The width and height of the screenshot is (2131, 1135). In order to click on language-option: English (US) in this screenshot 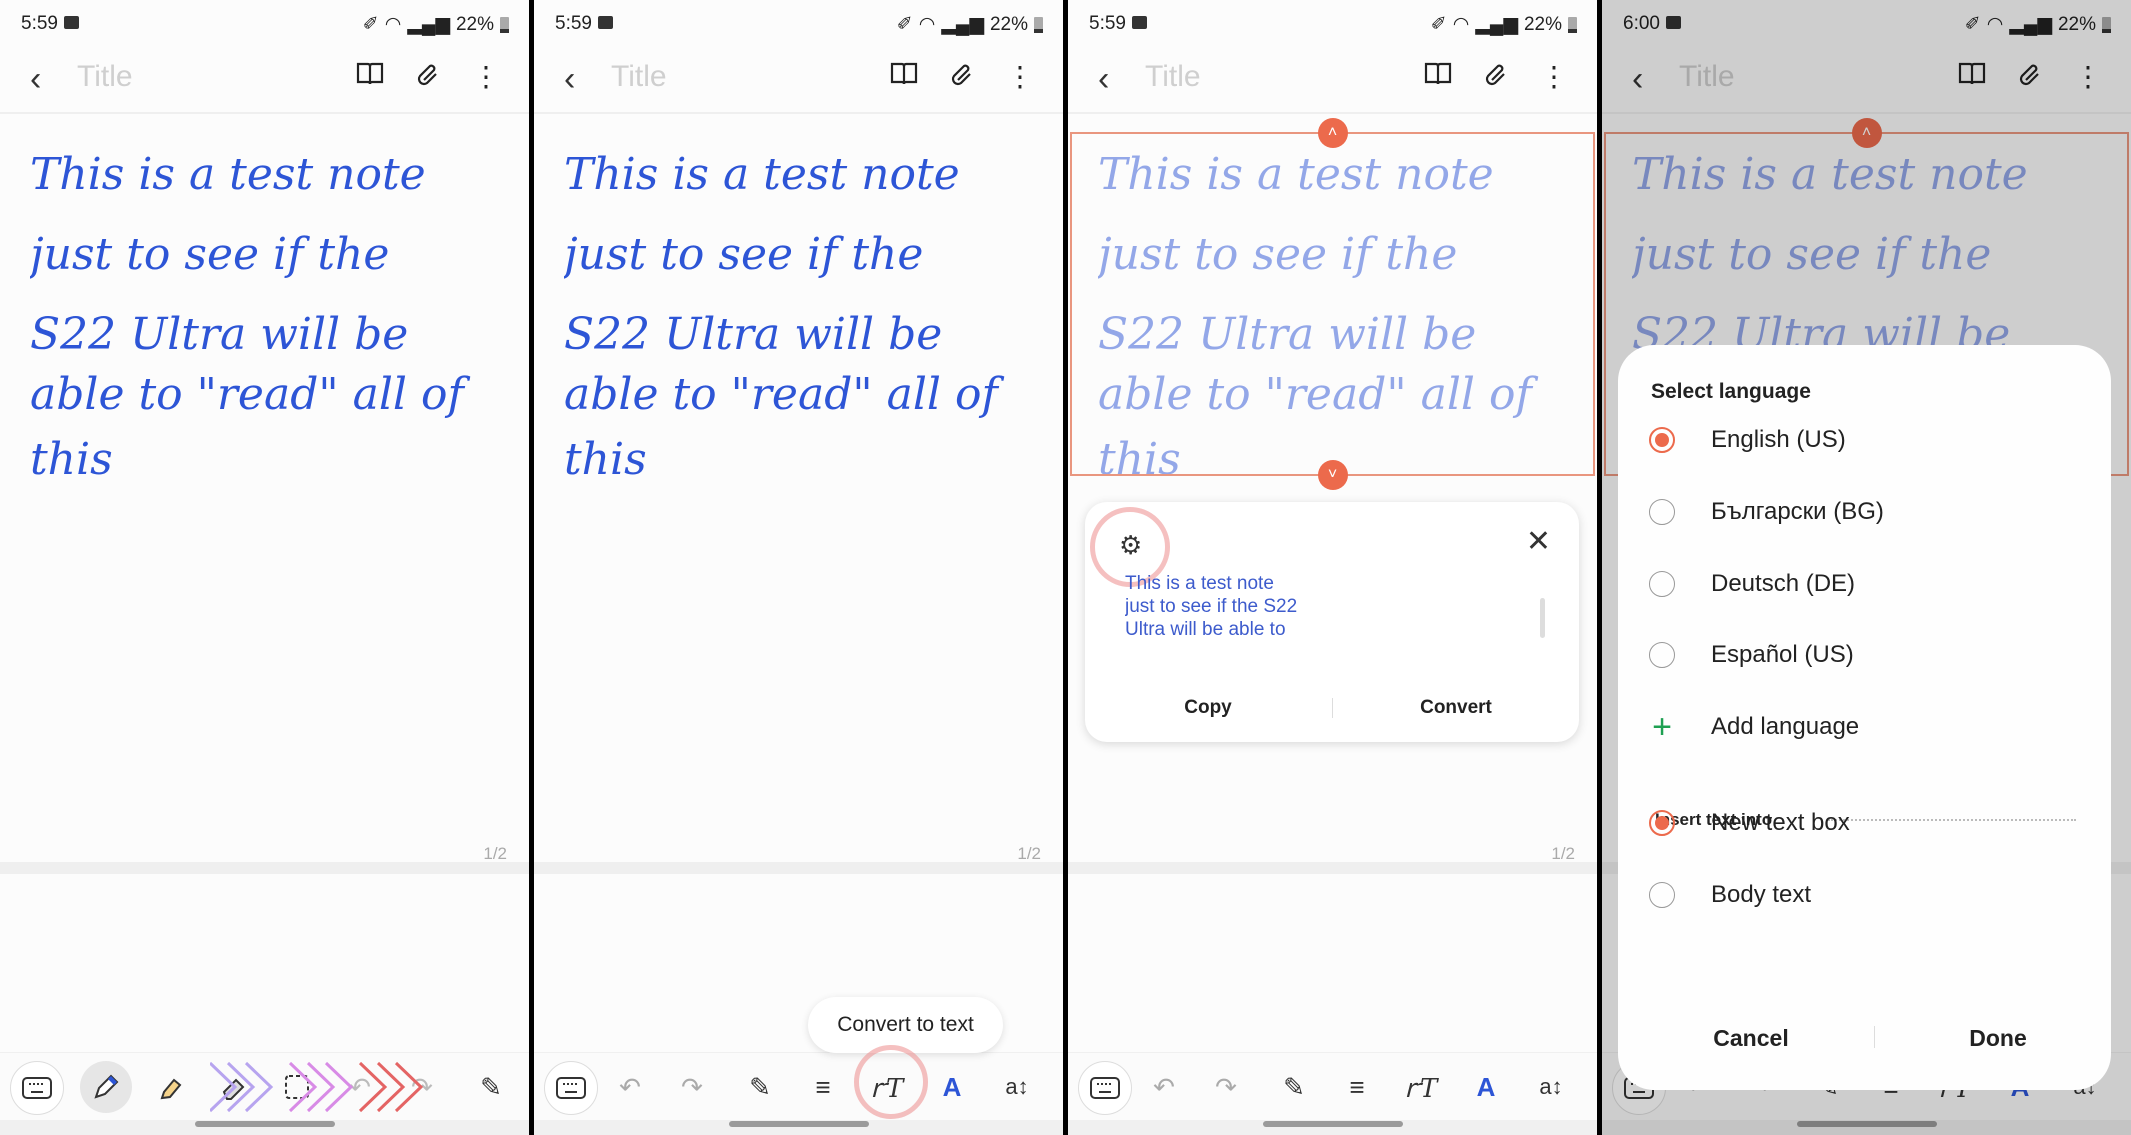, I will do `click(1747, 440)`.